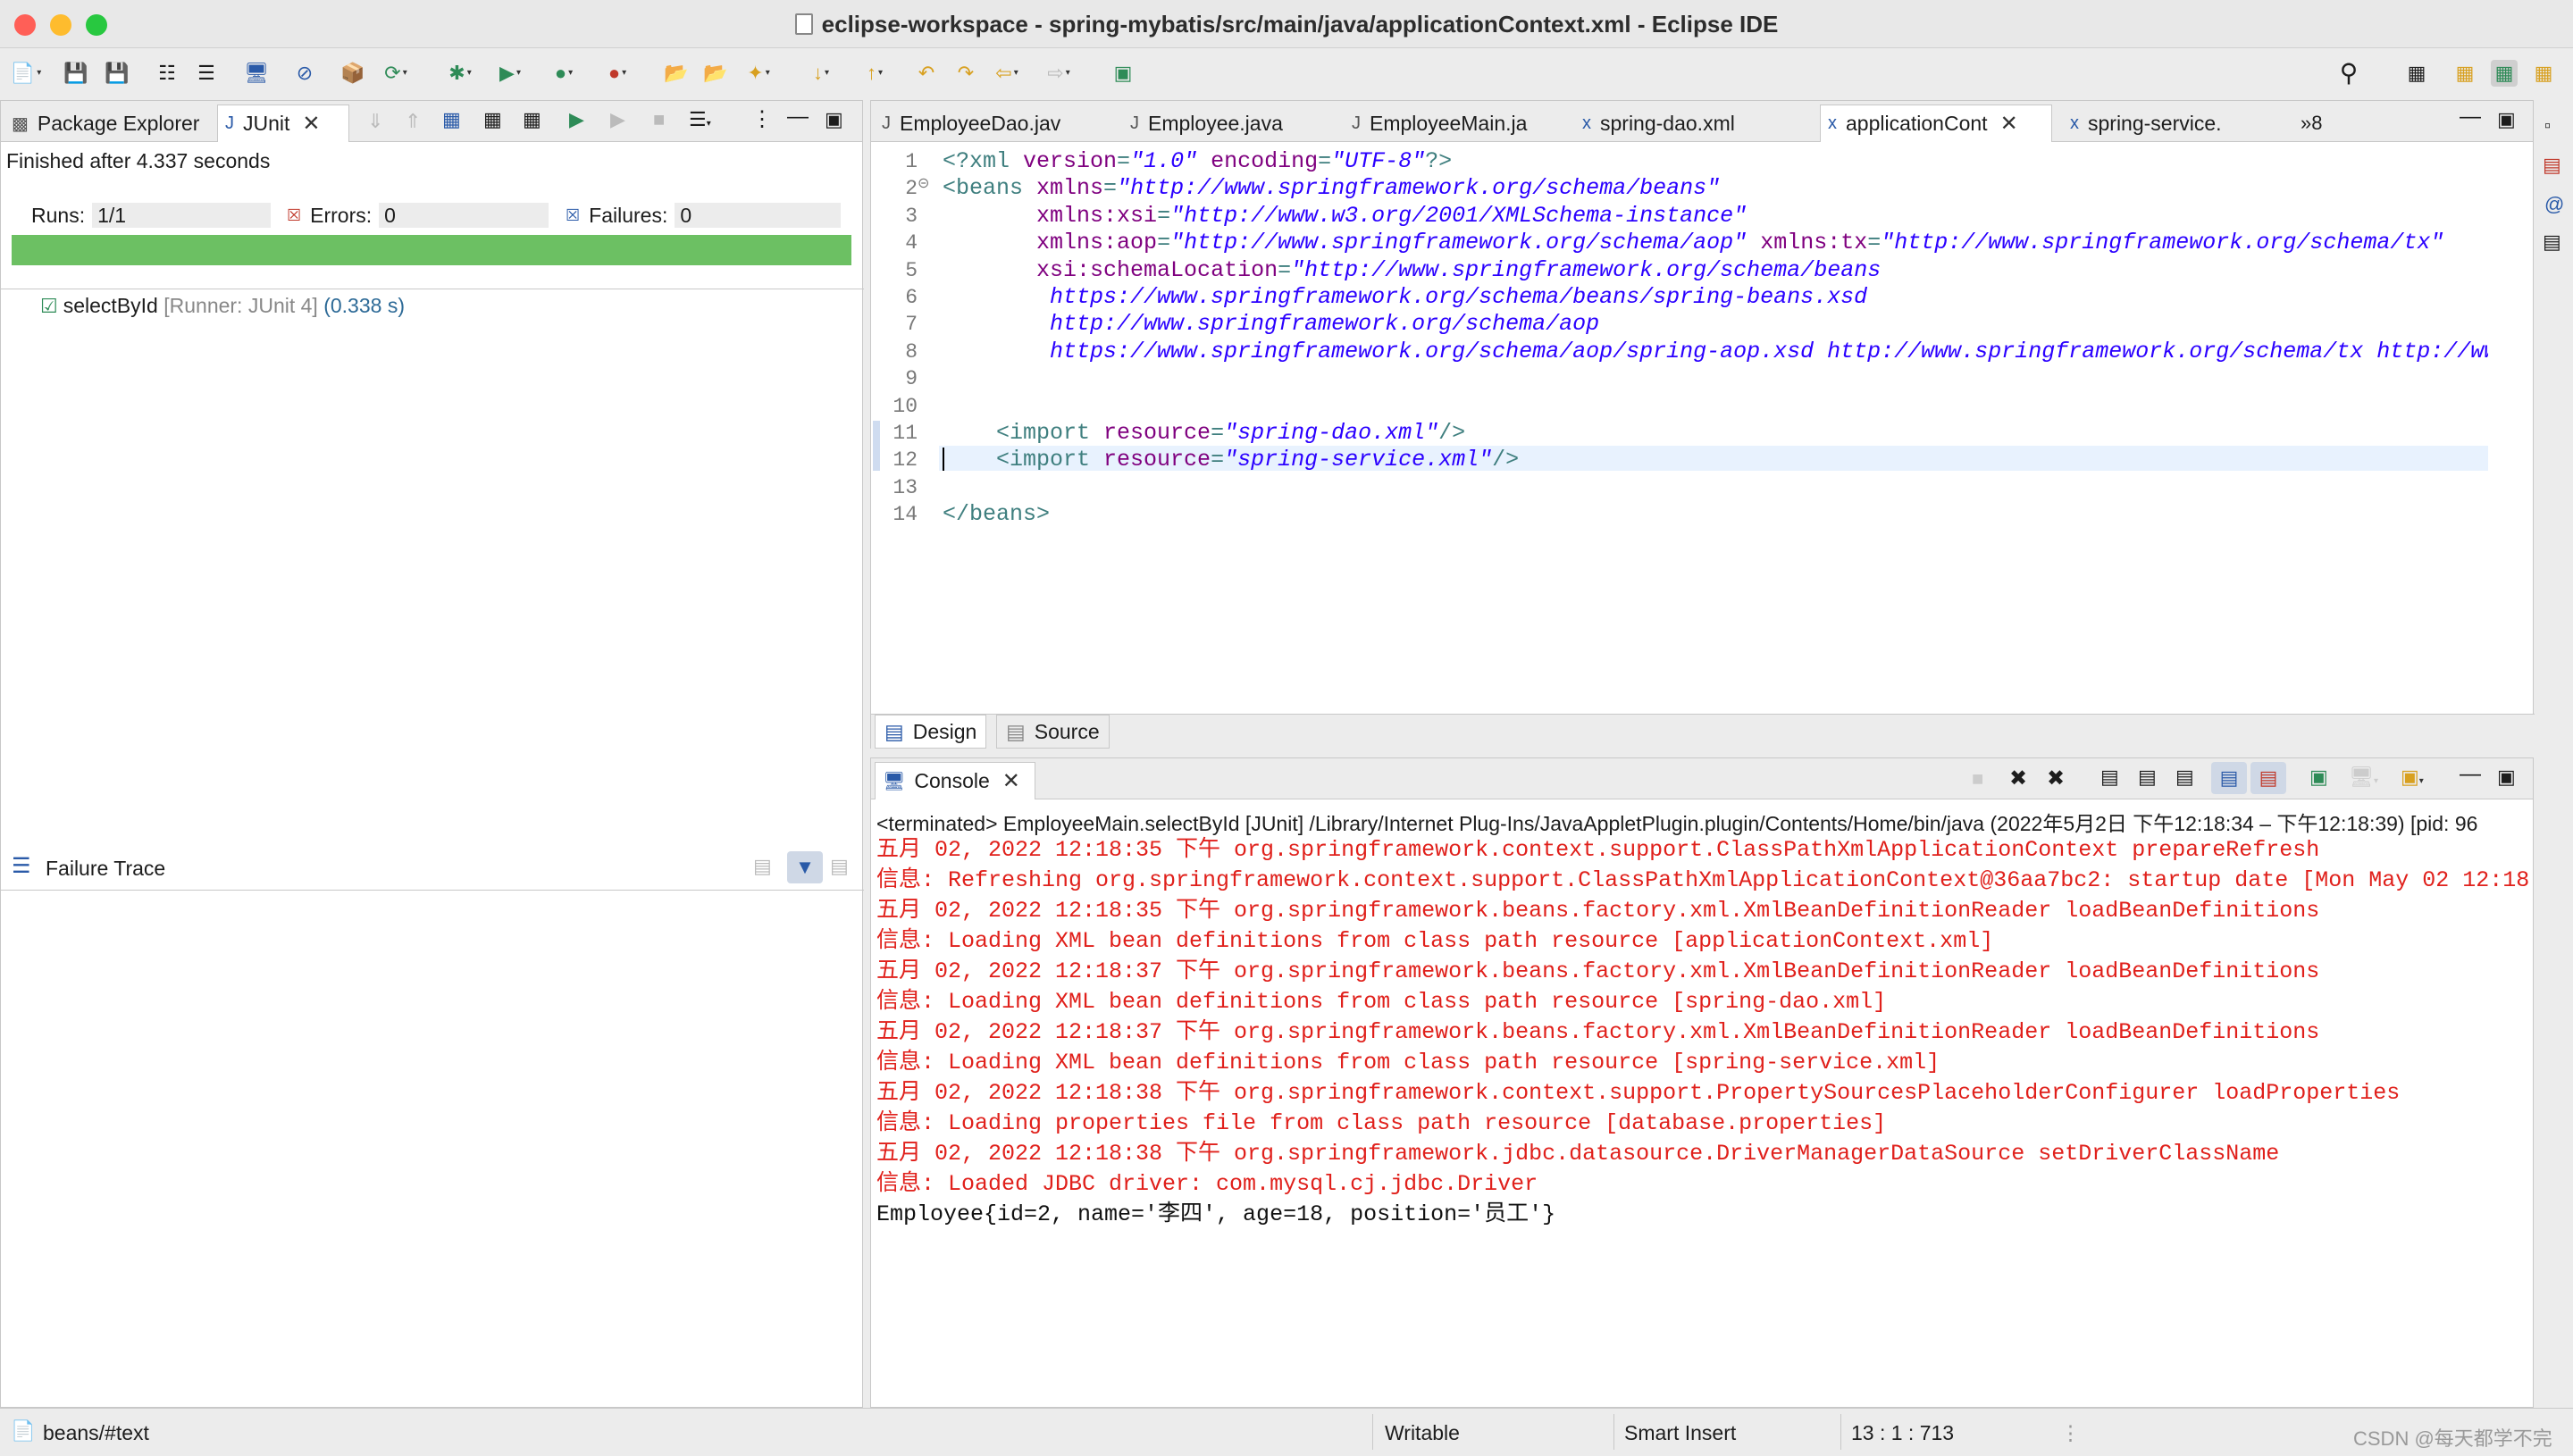 Image resolution: width=2573 pixels, height=1456 pixels. What do you see at coordinates (617, 73) in the screenshot?
I see `external-tools-icon: ● ▾` at bounding box center [617, 73].